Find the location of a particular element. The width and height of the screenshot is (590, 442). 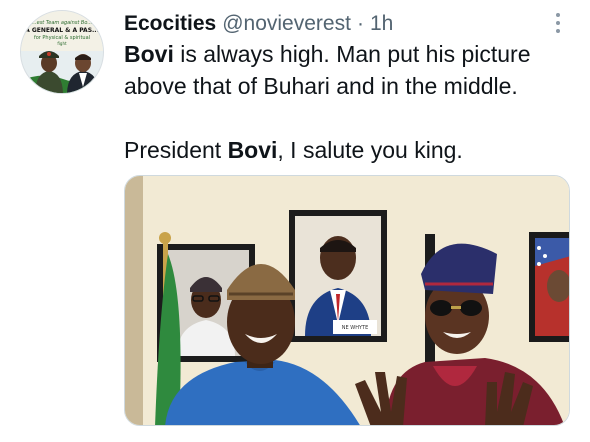

tweet-text-line-1: Bovi is always high. Man put his picture is located at coordinates (327, 54).